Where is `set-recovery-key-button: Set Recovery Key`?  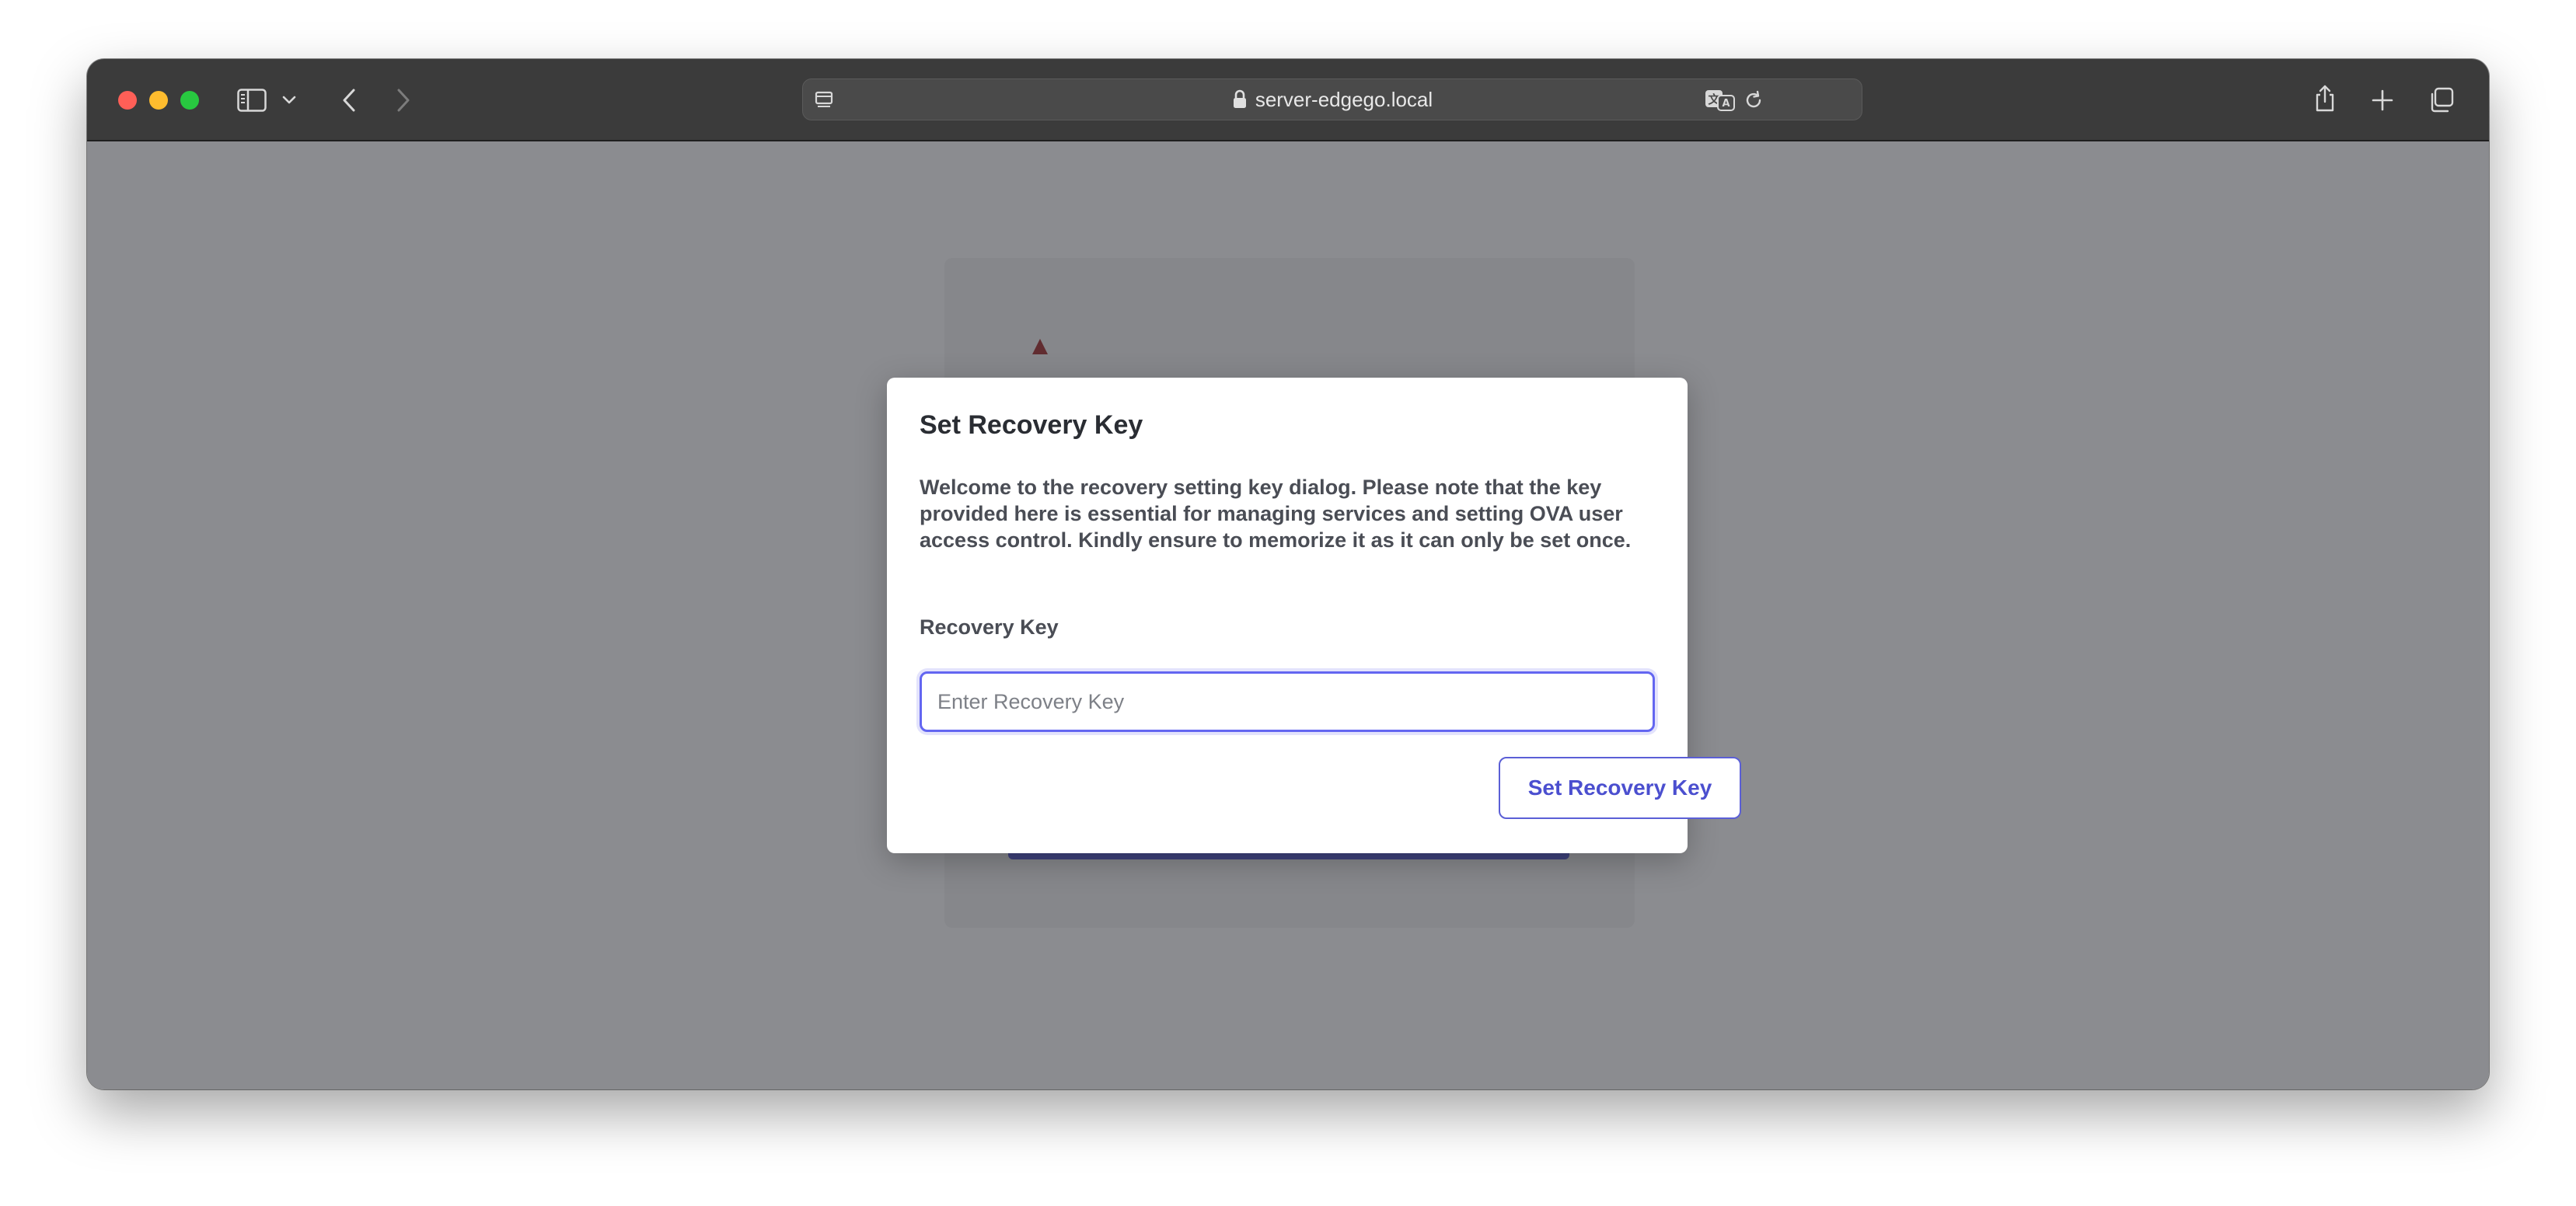
set-recovery-key-button: Set Recovery Key is located at coordinates (1620, 788).